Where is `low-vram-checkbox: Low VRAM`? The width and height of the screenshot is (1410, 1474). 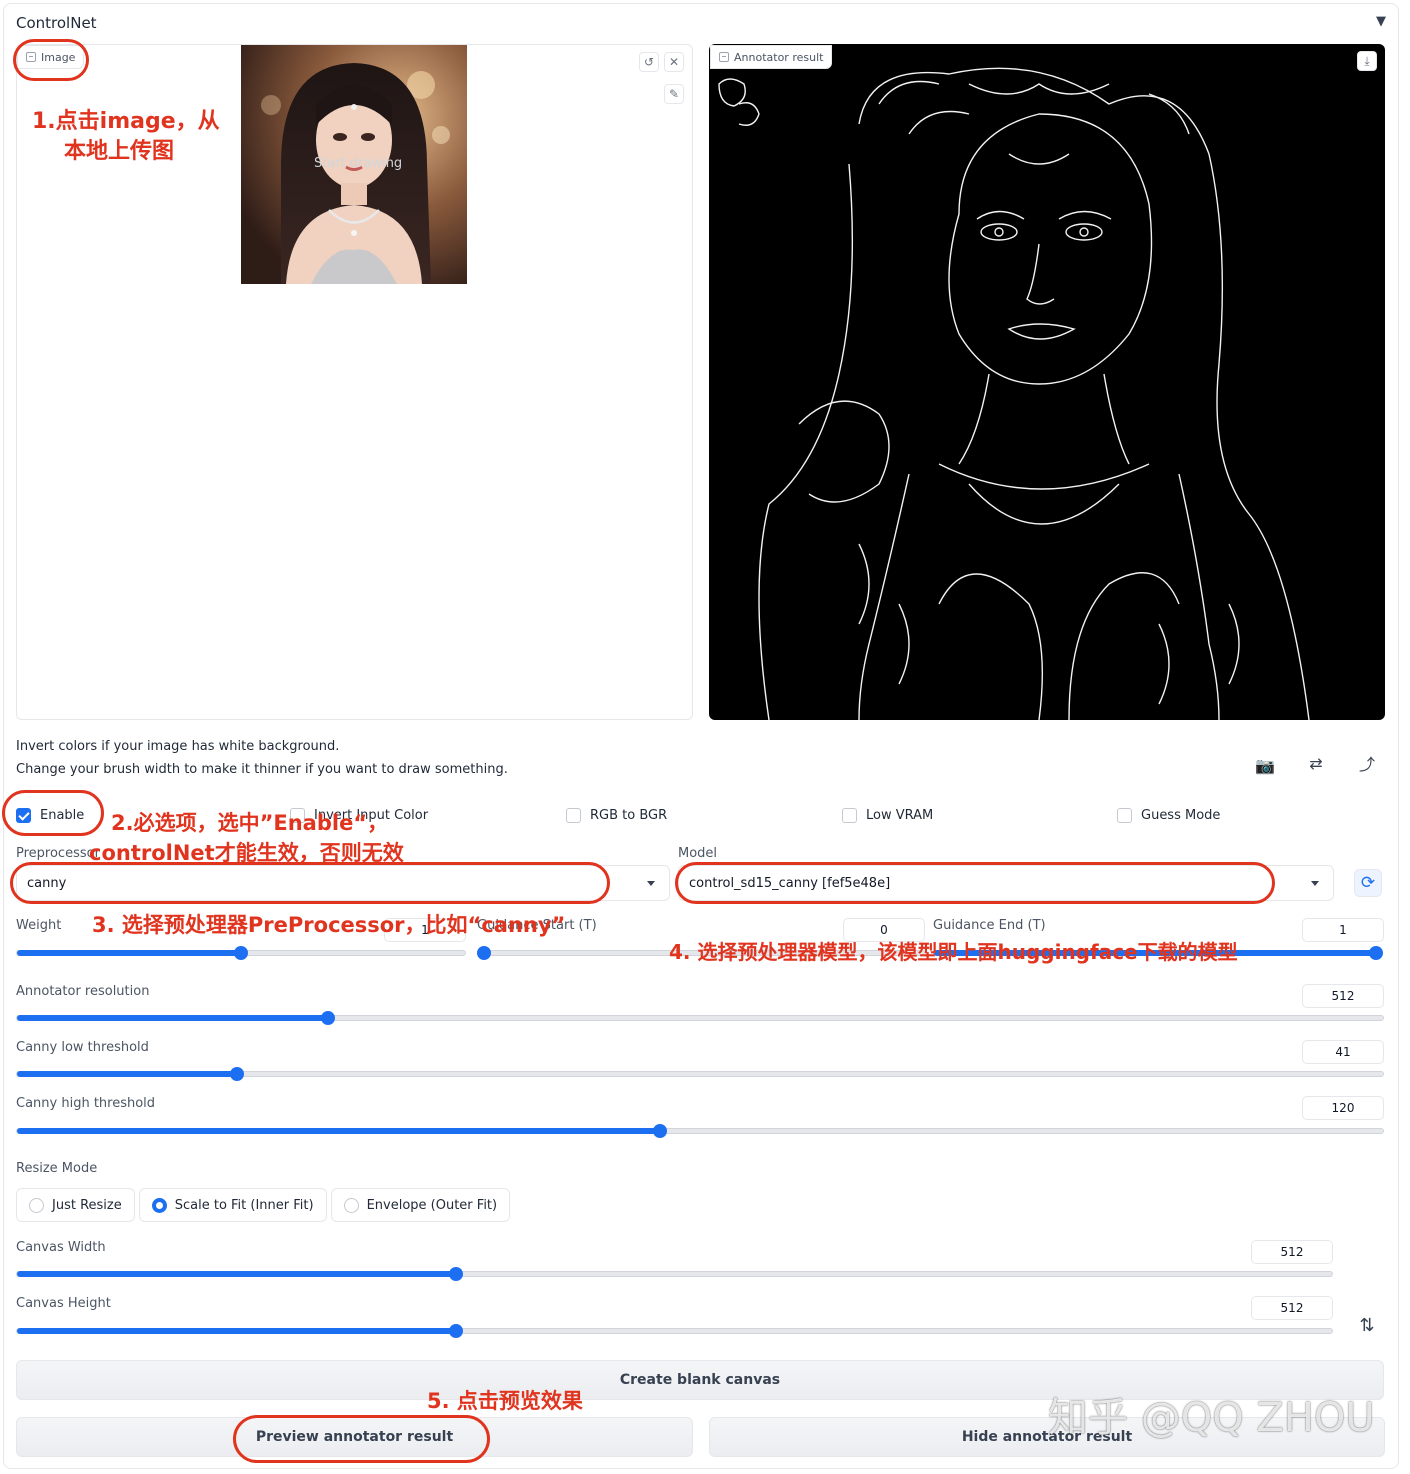 low-vram-checkbox: Low VRAM is located at coordinates (887, 815).